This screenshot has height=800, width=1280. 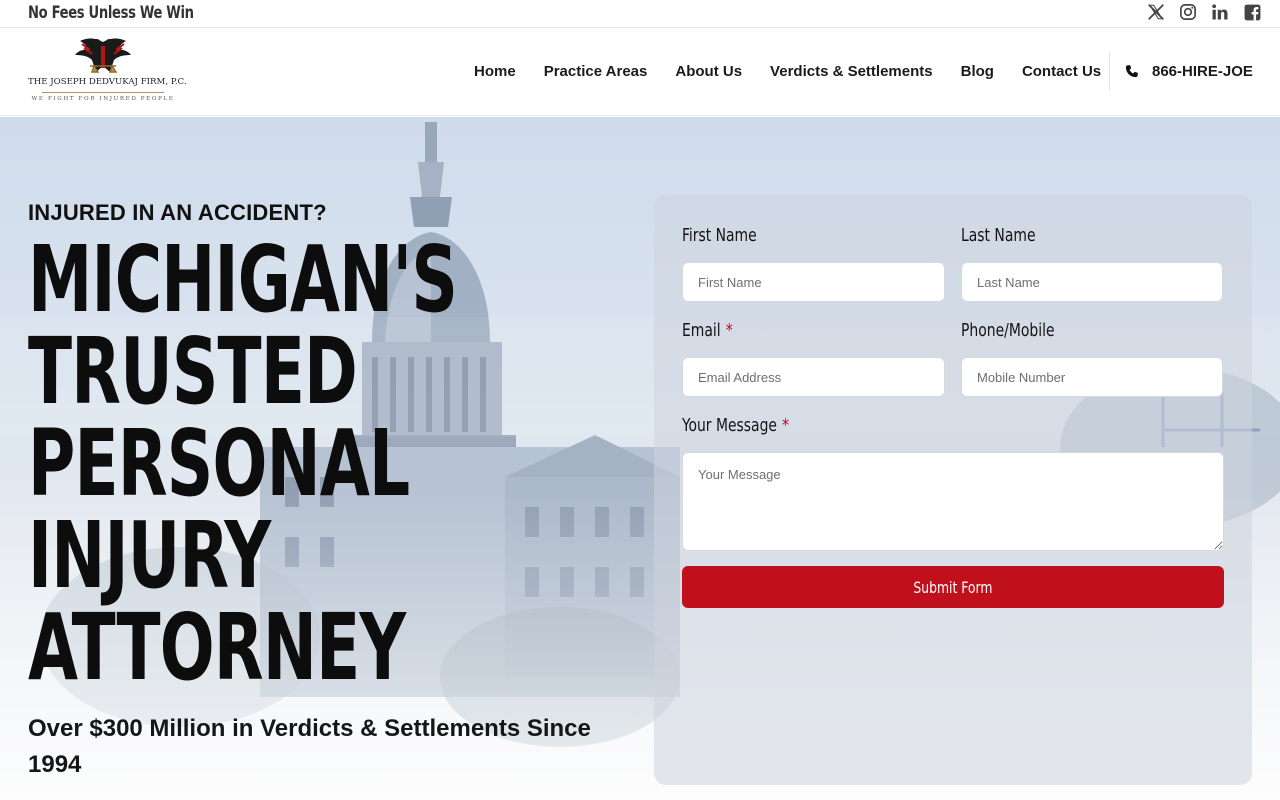 I want to click on last-name-input, so click(x=1092, y=282).